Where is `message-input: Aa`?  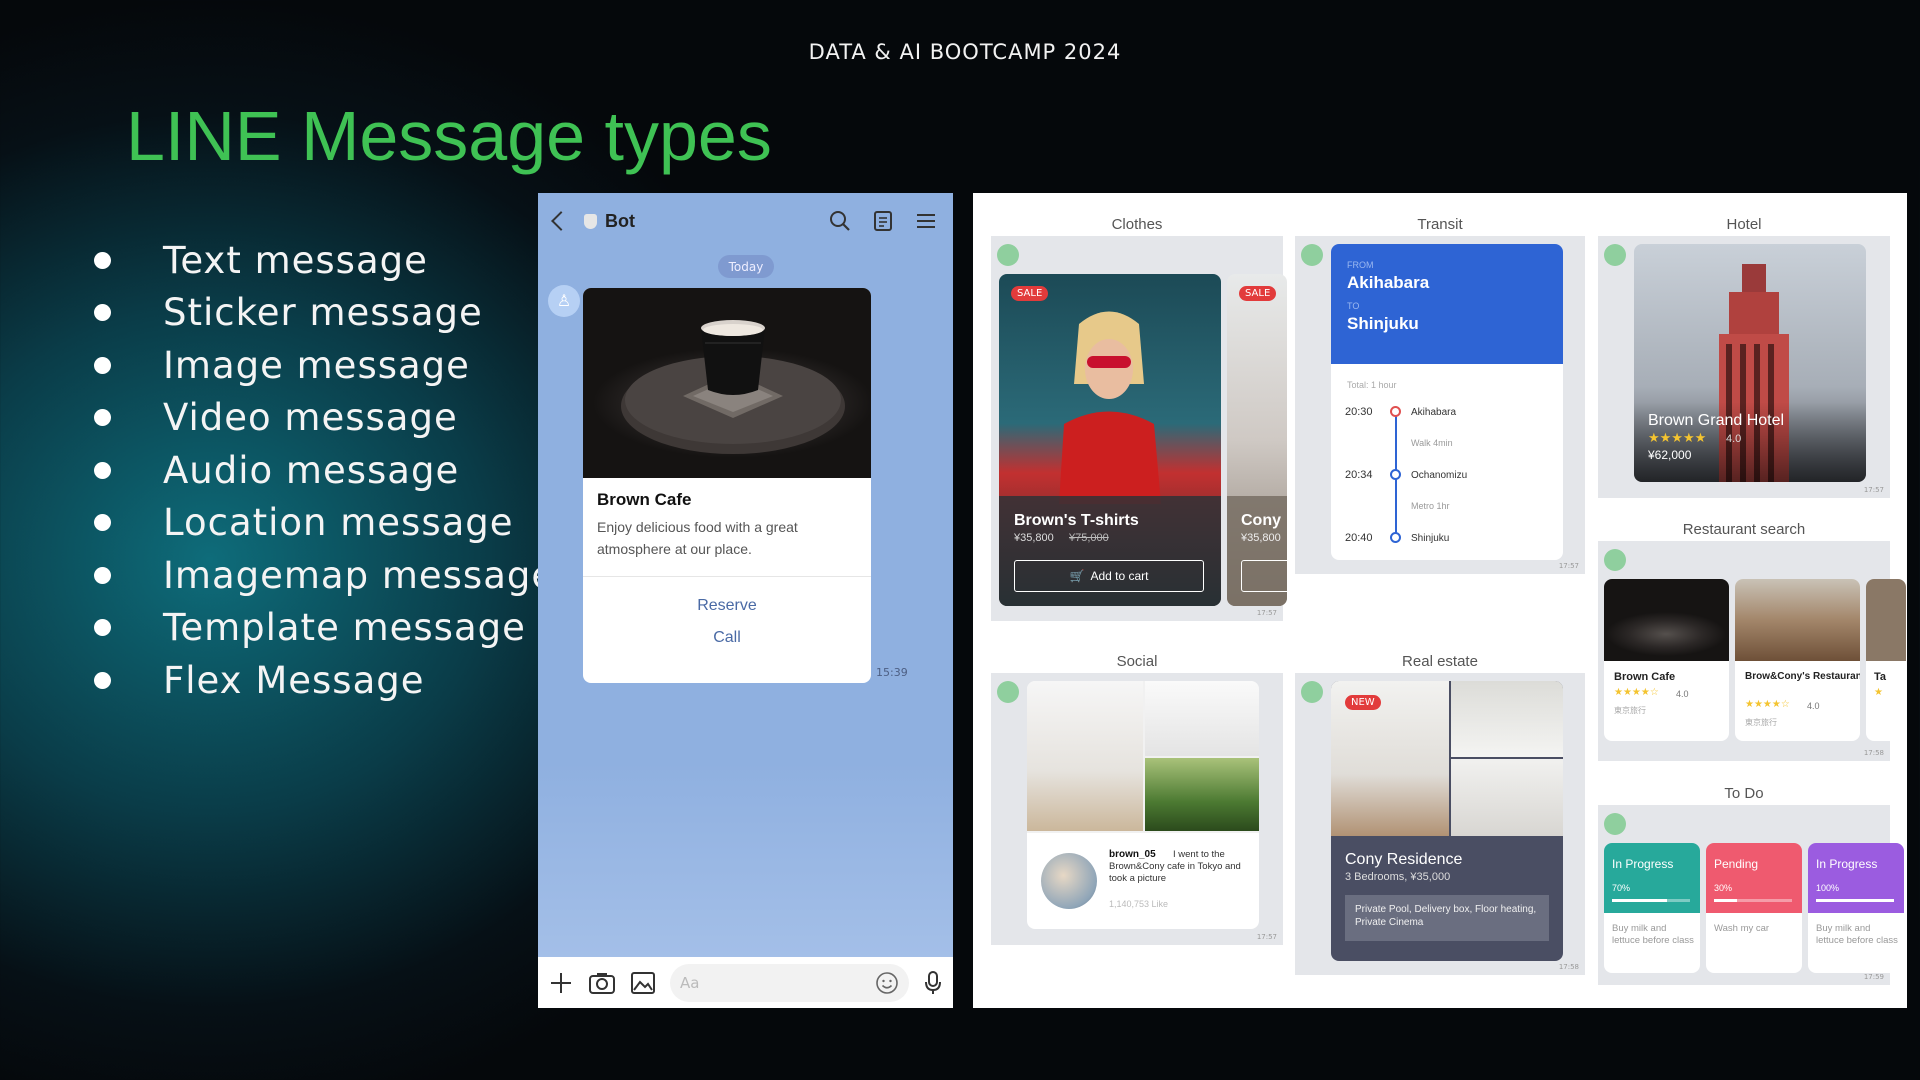 message-input: Aa is located at coordinates (789, 982).